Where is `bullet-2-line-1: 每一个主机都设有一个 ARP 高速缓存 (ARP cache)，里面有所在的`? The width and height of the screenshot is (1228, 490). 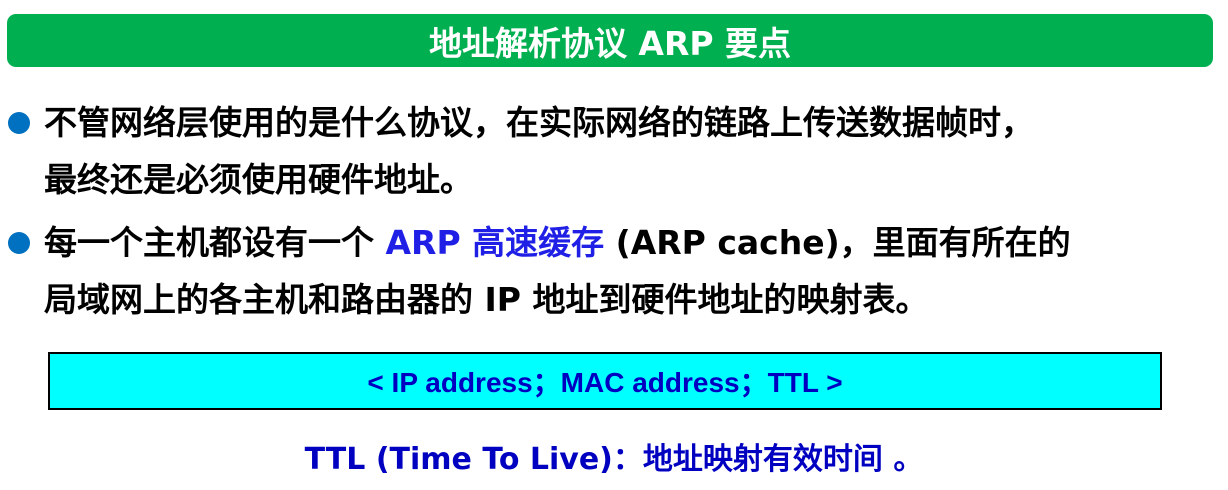
bullet-2-line-1: 每一个主机都设有一个 ARP 高速缓存 (ARP cache)，里面有所在的 is located at coordinates (557, 243).